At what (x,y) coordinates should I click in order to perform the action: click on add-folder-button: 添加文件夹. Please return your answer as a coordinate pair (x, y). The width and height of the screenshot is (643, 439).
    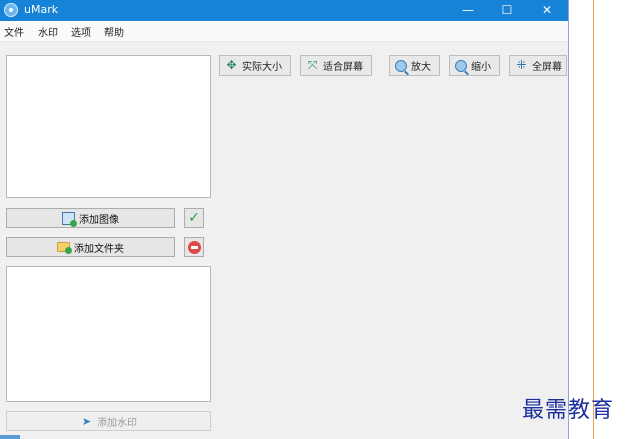
    Looking at the image, I should click on (90, 247).